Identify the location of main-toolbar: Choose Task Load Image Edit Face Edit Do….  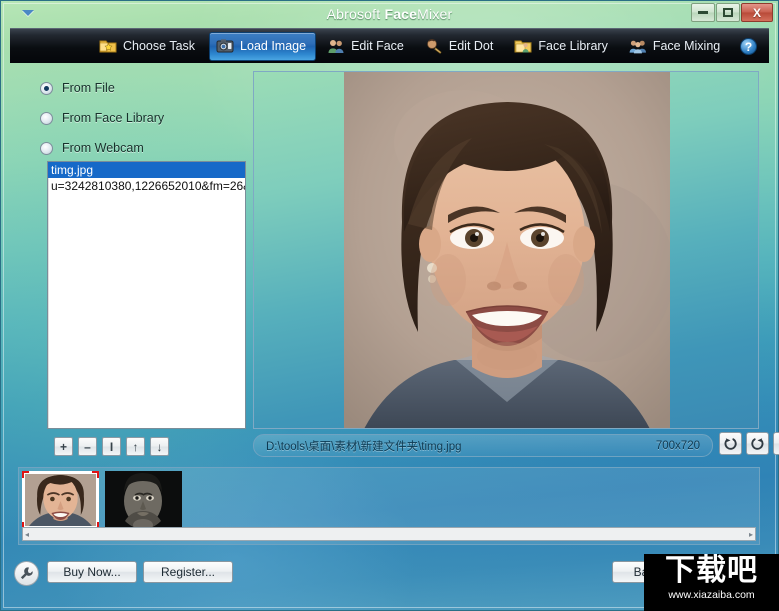
(389, 45).